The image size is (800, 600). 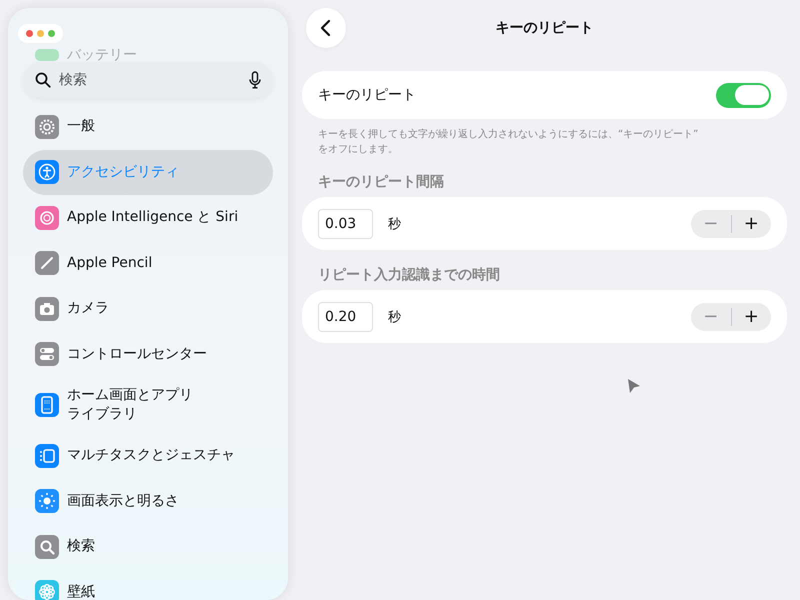 I want to click on sidebar-item: マルチタスクとジェスチャ, so click(x=148, y=455).